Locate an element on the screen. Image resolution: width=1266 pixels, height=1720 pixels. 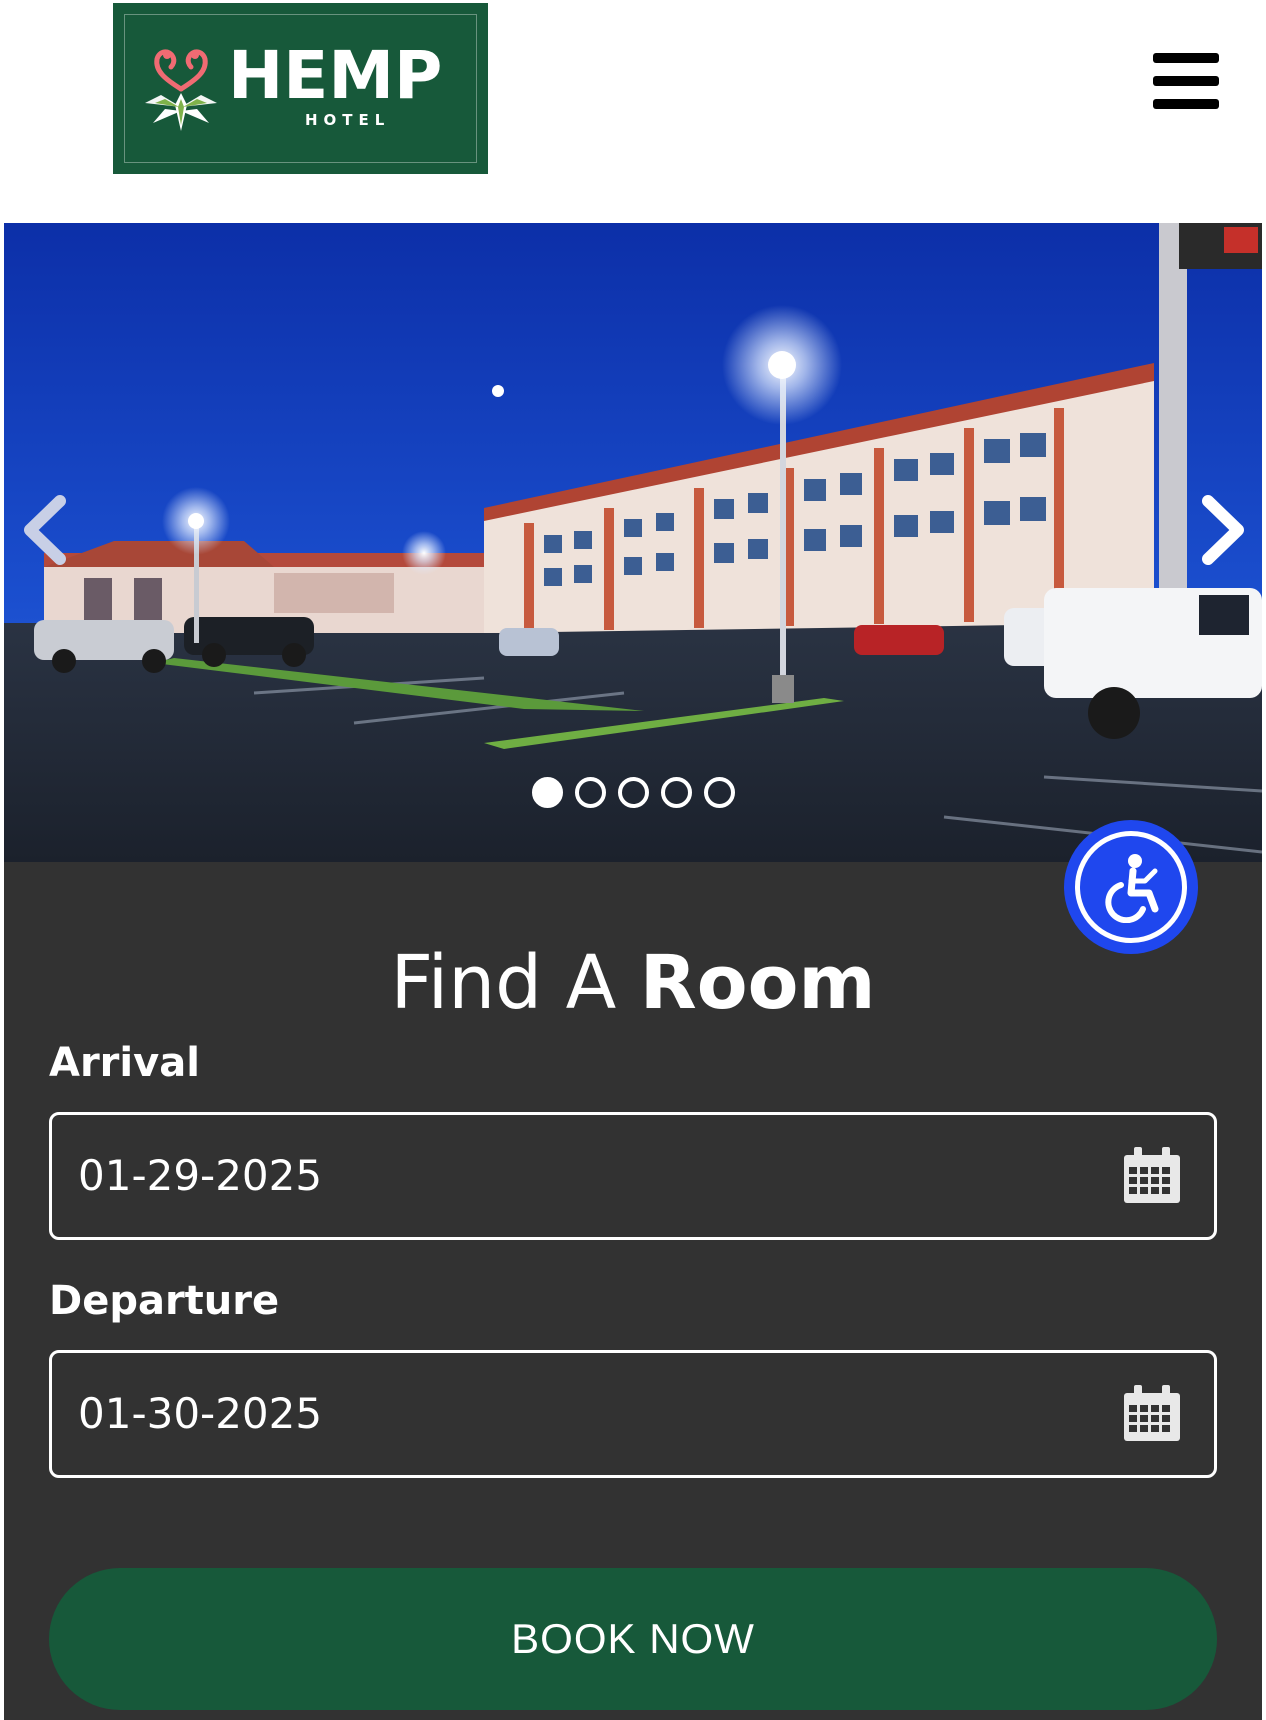
accessibility-button is located at coordinates (1131, 887).